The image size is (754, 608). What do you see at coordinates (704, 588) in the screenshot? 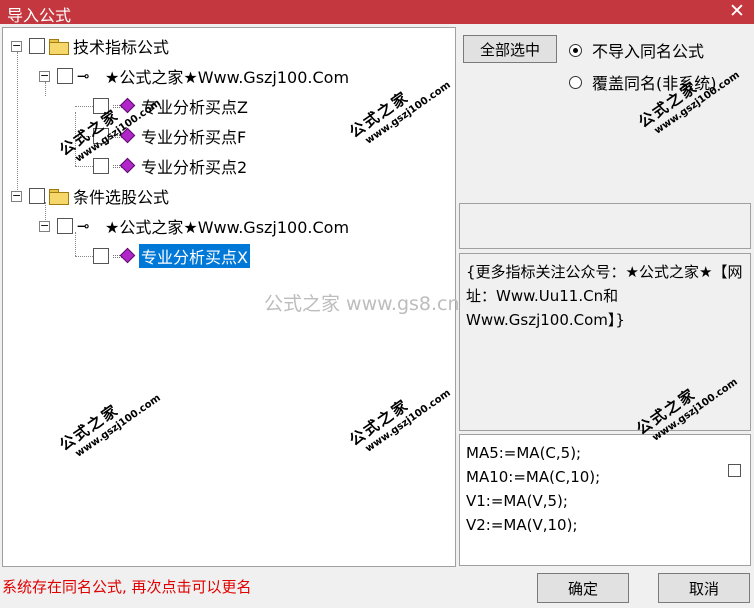
I see `cancel-button: 取消` at bounding box center [704, 588].